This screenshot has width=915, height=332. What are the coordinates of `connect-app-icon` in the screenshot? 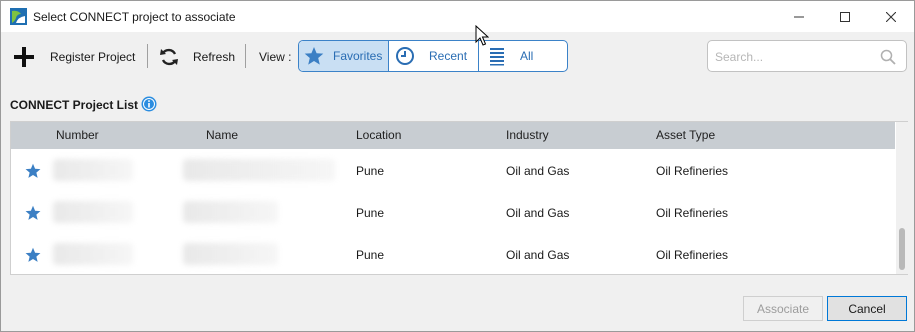 It's located at (18, 16).